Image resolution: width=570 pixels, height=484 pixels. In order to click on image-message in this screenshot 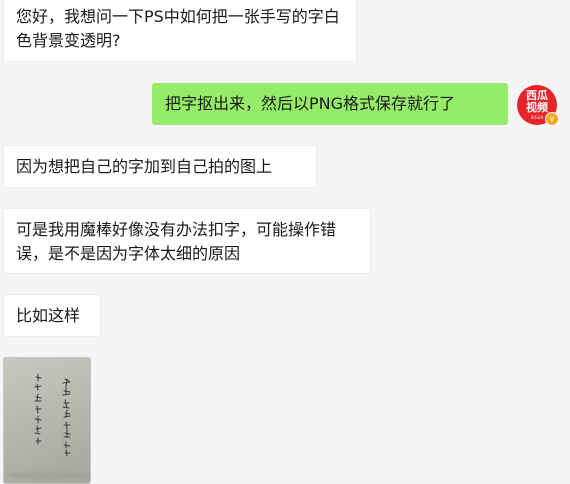, I will do `click(47, 420)`.